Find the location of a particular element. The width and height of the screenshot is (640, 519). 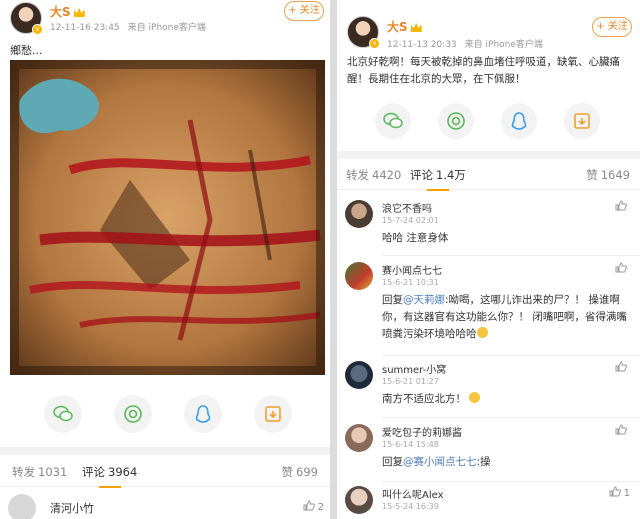

post-meta: 12-11-13 20:33 来自 iPhone客户端 is located at coordinates (465, 43).